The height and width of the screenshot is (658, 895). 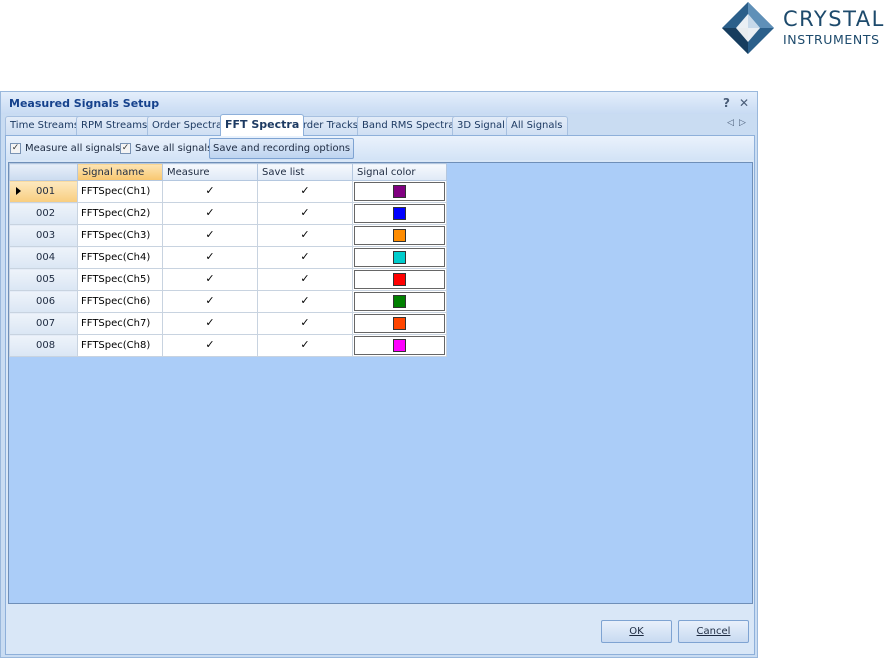 I want to click on table-row: 005 FFTSpec(Ch5) ✓ ✓, so click(x=228, y=279).